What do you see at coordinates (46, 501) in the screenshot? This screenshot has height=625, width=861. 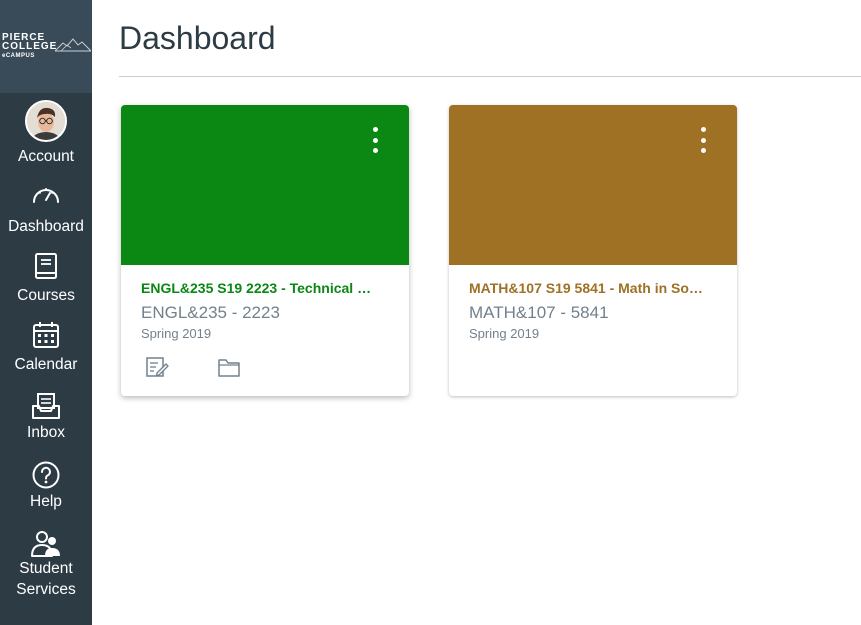 I see `nav-label-help: Help` at bounding box center [46, 501].